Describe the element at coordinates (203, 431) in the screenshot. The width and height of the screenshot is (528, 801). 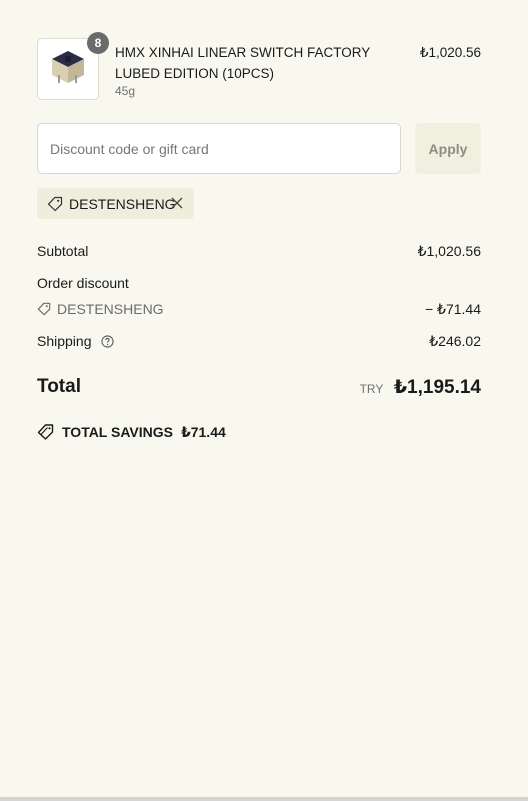
I see `savings-amount: ₺71.44` at that location.